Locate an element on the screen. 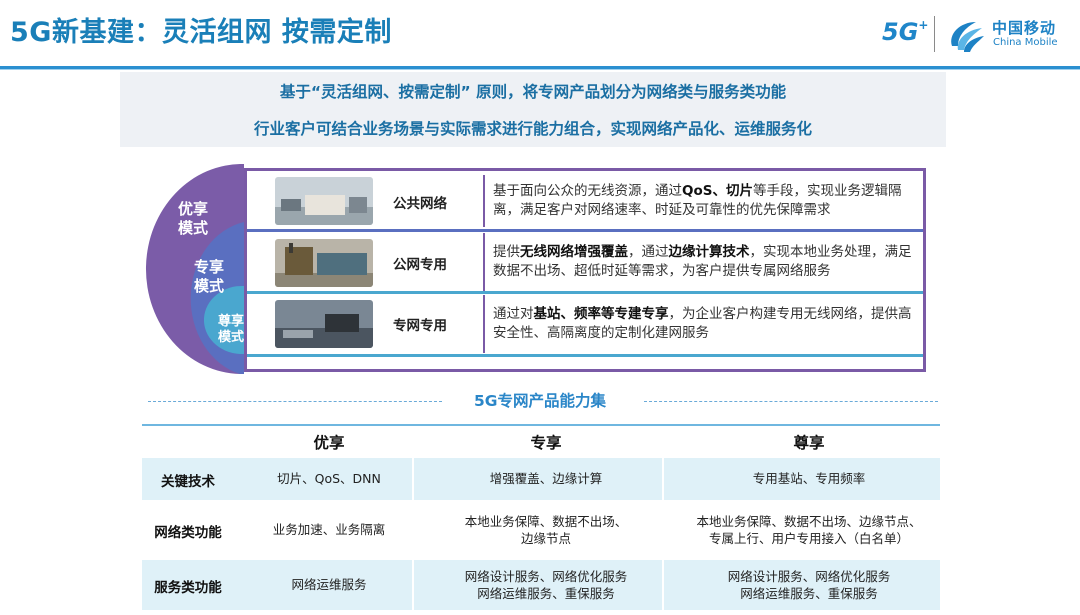 Image resolution: width=1080 pixels, height=615 pixels. table-cell: 切片、QoS、DNN is located at coordinates (329, 478).